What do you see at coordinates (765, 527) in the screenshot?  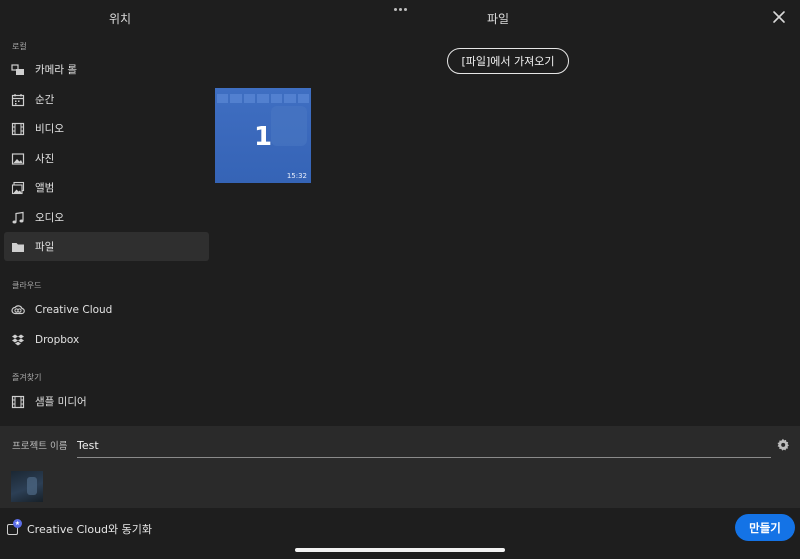 I see `create-button: 만들기` at bounding box center [765, 527].